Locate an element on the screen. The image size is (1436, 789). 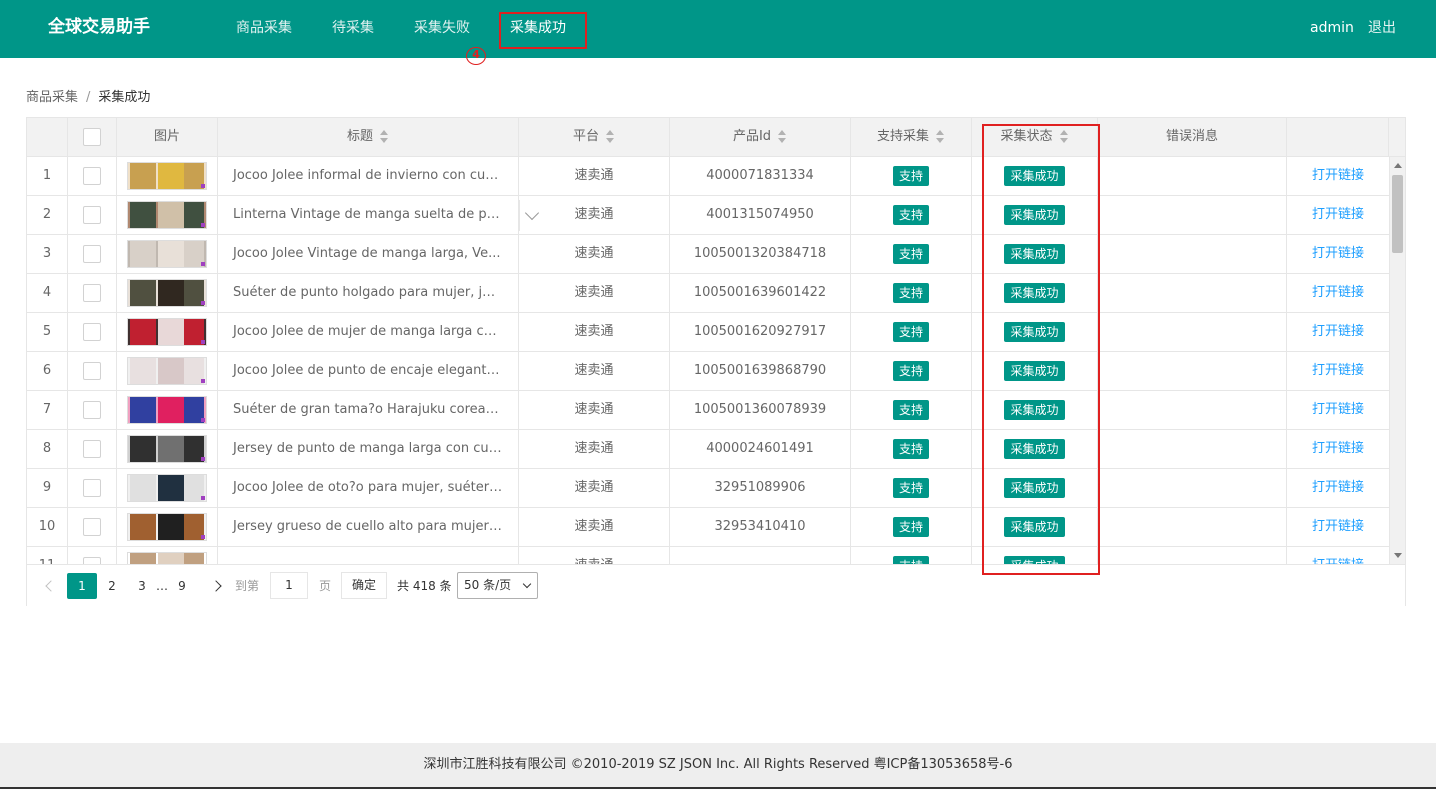
row-product-id: 1005001639601422 is located at coordinates (760, 293).